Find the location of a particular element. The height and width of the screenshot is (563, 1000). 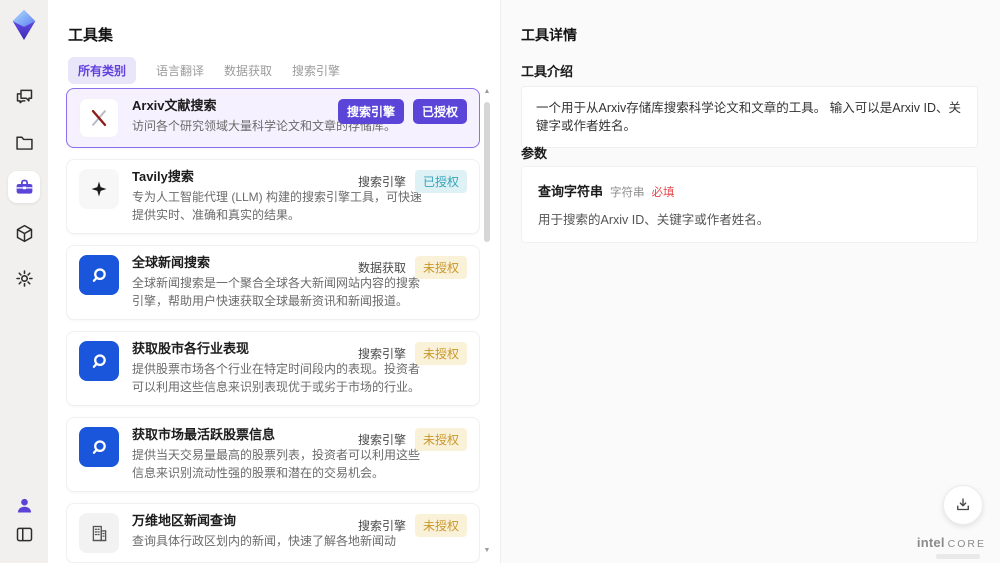

panel-toggle-icon is located at coordinates (24, 534).